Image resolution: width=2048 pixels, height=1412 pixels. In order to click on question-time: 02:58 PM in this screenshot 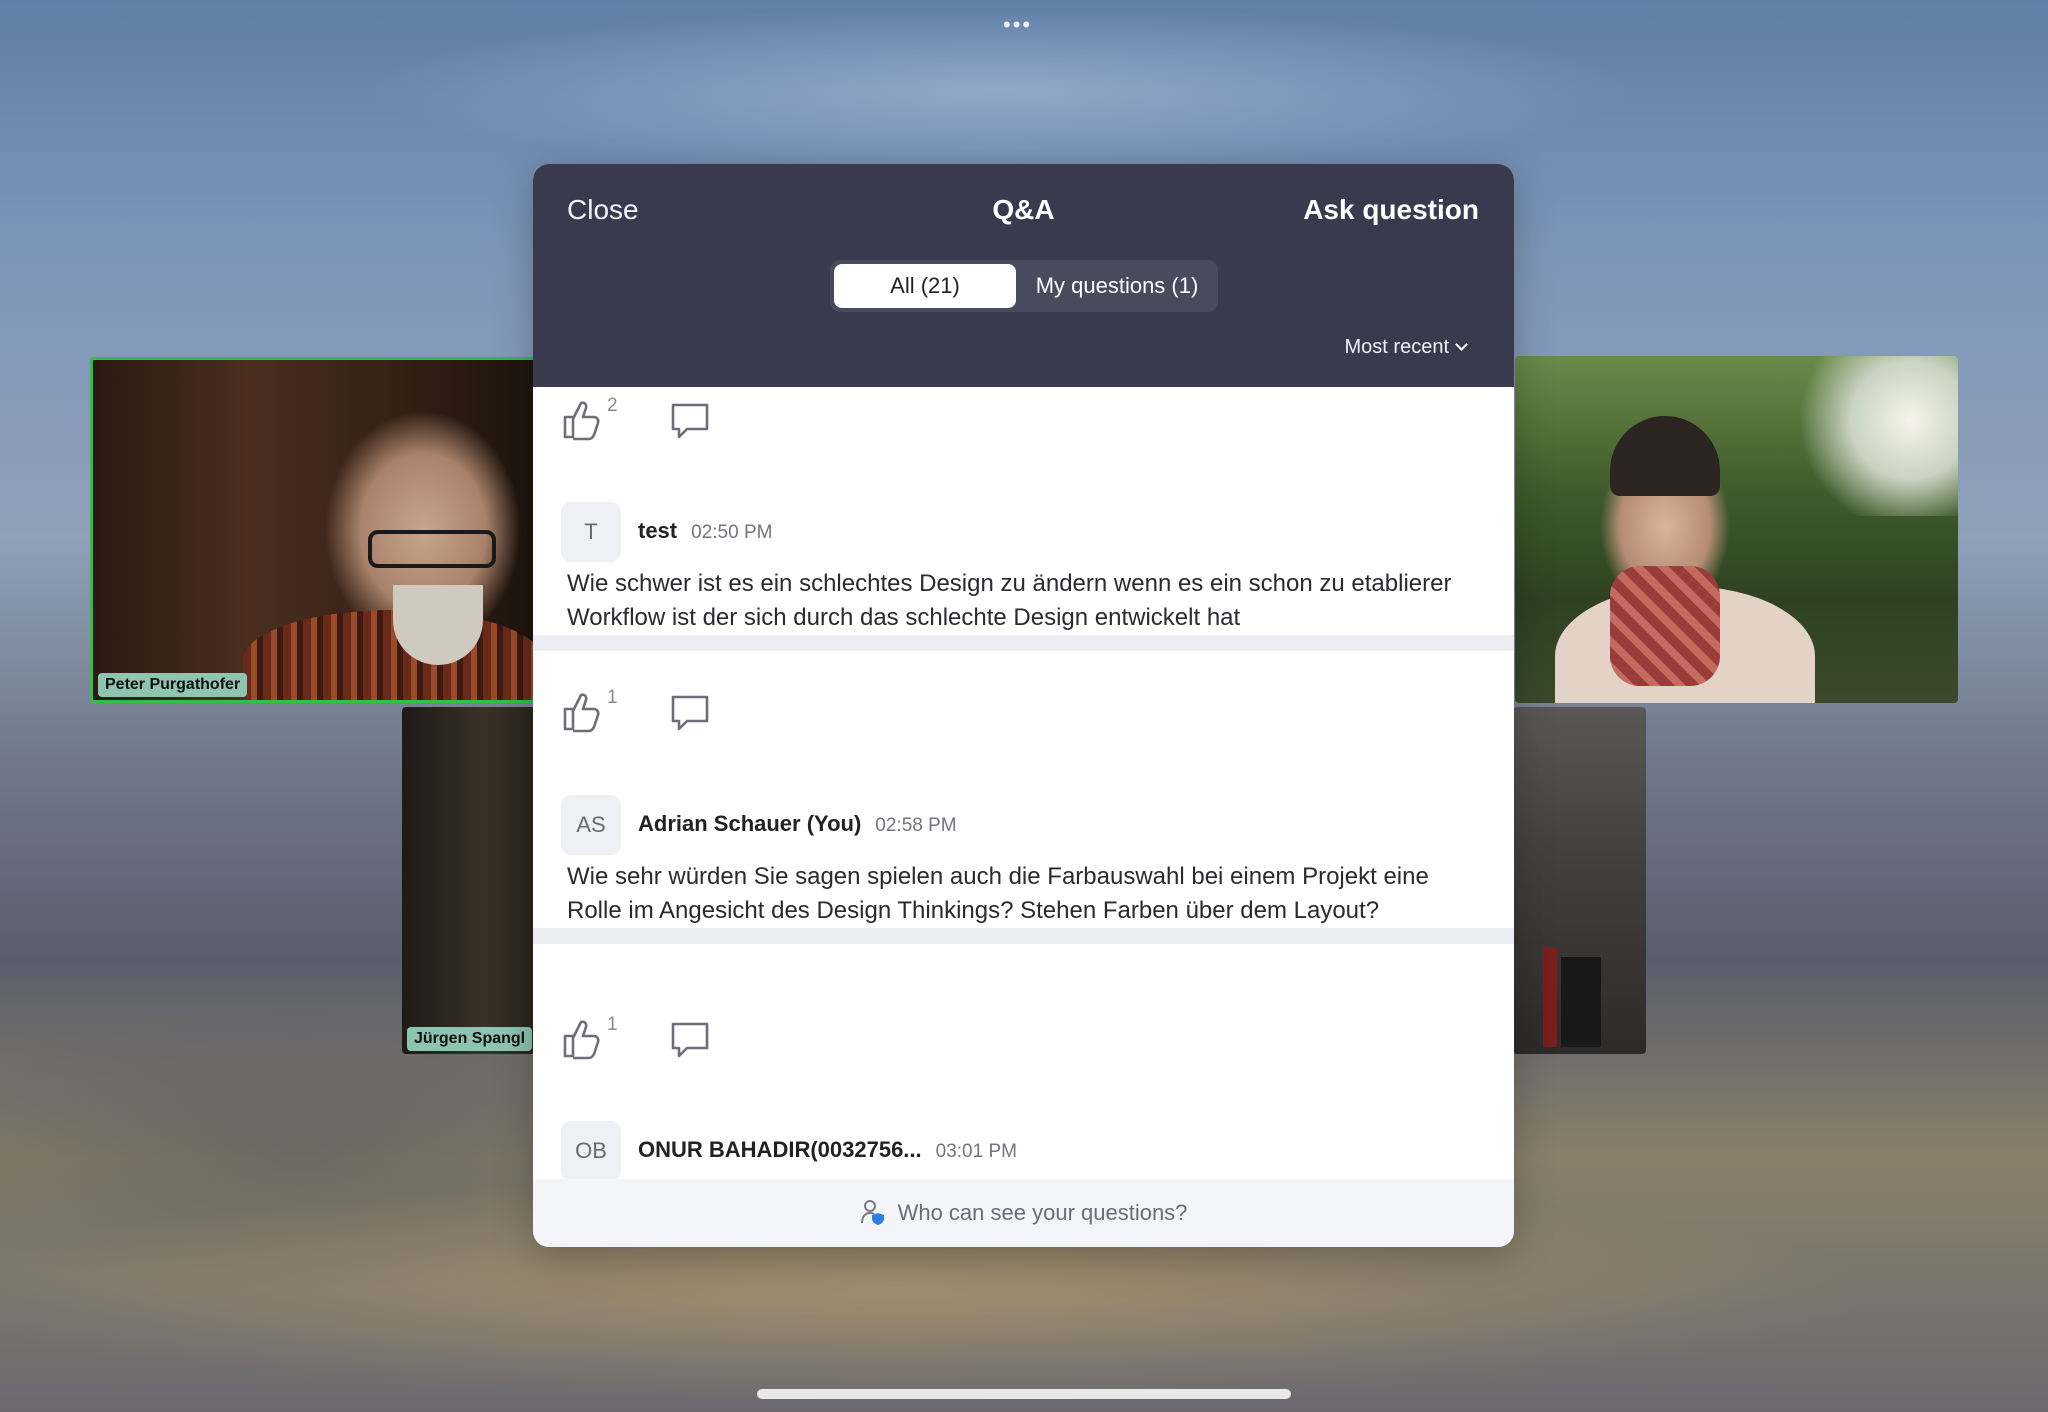, I will do `click(916, 825)`.